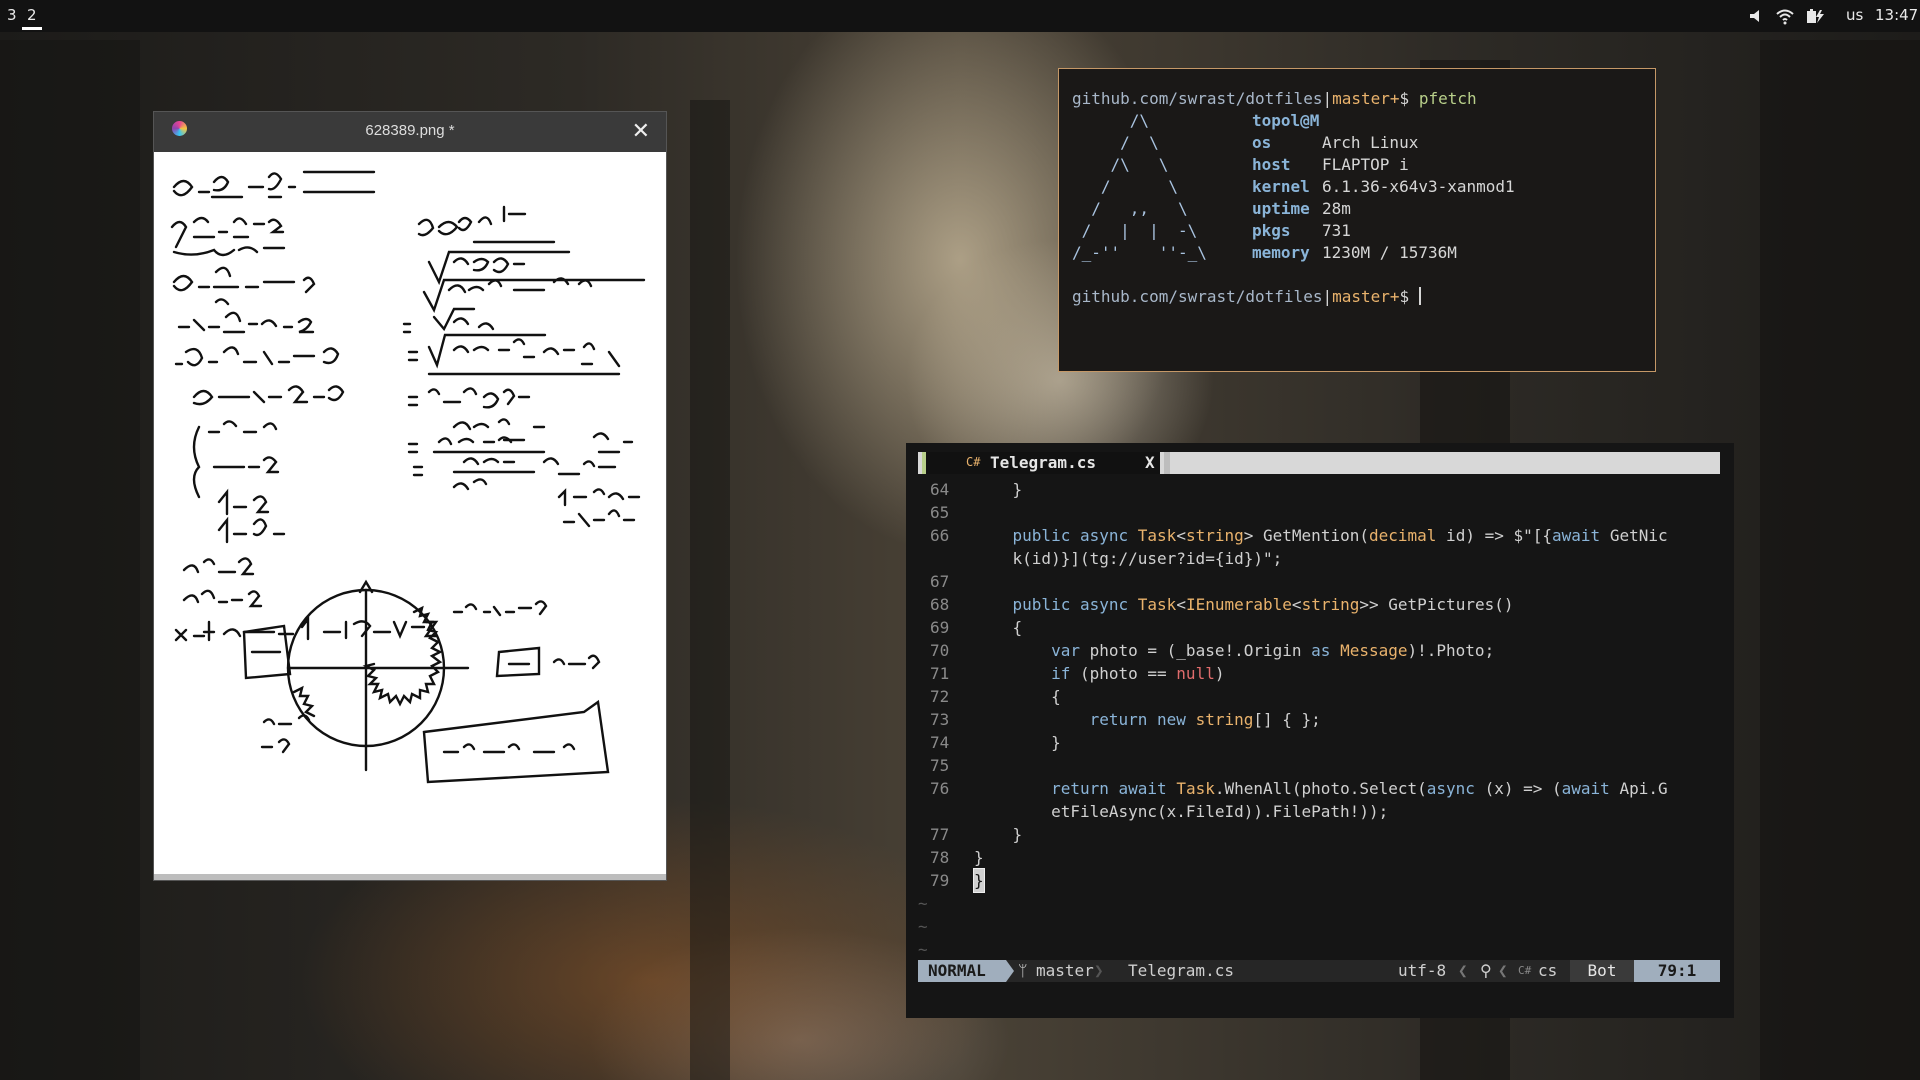 Image resolution: width=1920 pixels, height=1080 pixels. I want to click on file-type: cs, so click(1548, 970).